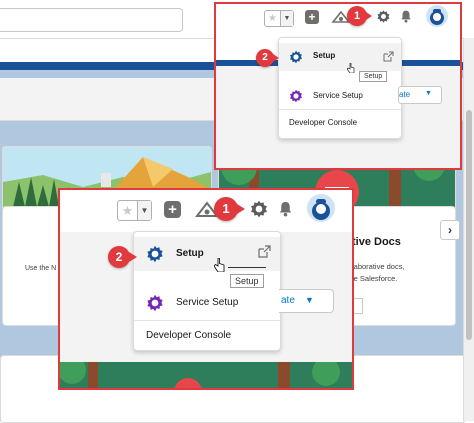 The image size is (474, 423). What do you see at coordinates (378, 266) in the screenshot?
I see `card-text-line-1: laborative docs,` at bounding box center [378, 266].